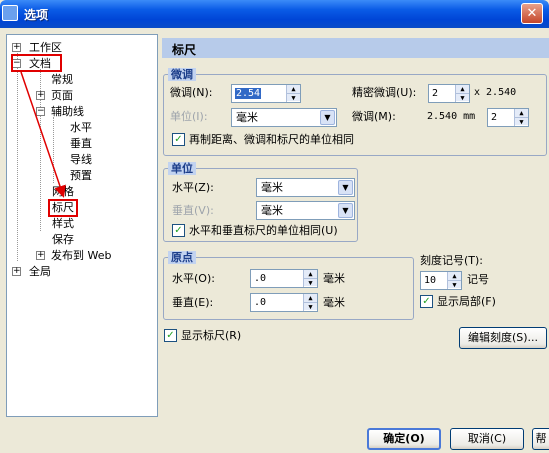 The image size is (549, 453). I want to click on vertical-unit-label: 垂直(V):, so click(193, 210).